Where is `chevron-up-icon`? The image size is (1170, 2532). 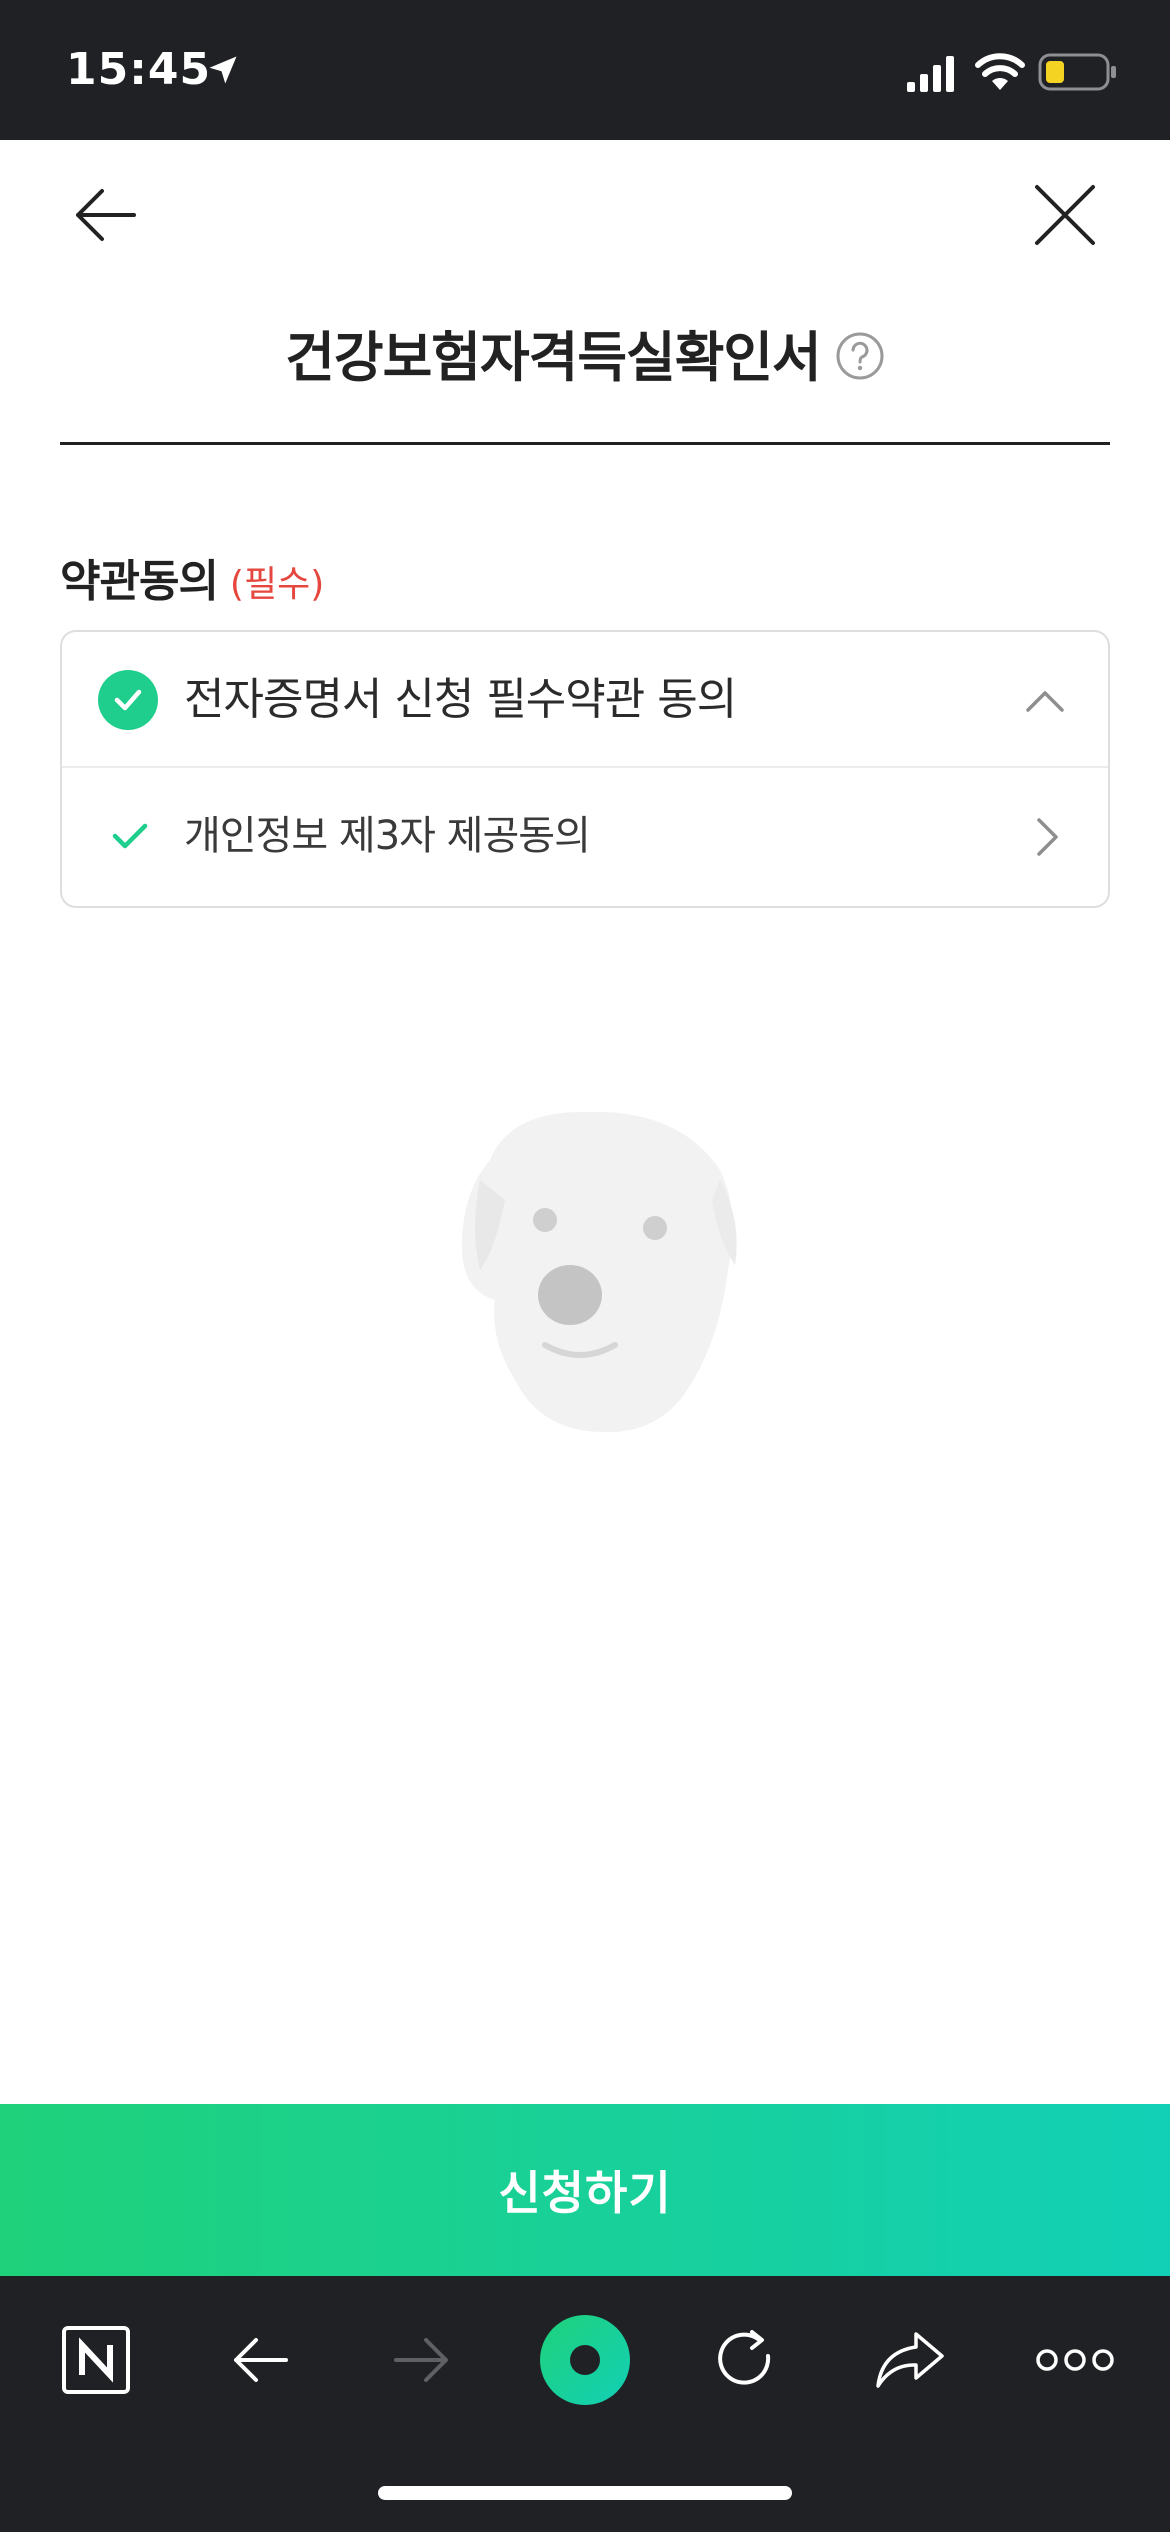
chevron-up-icon is located at coordinates (1045, 701).